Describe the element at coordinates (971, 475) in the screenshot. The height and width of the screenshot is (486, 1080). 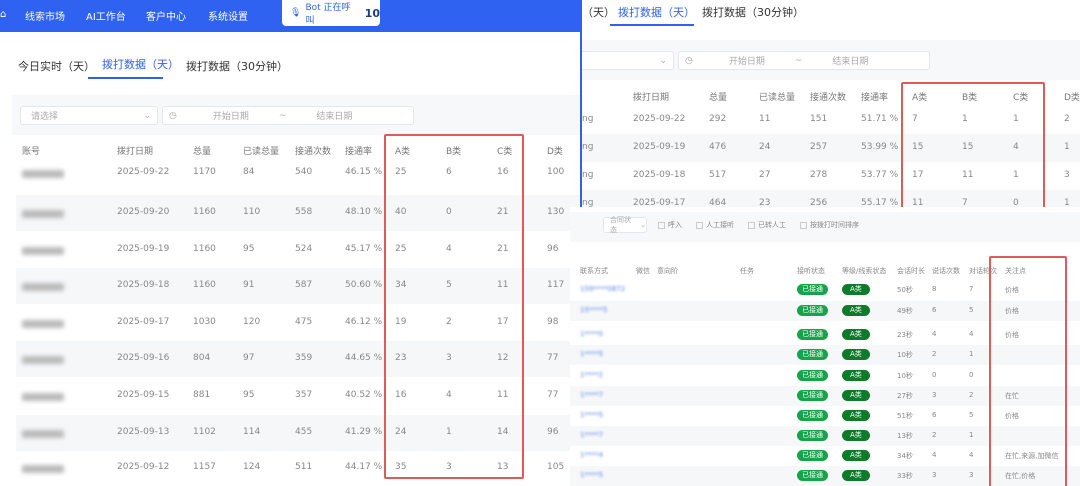
I see `turns-cell: 3` at that location.